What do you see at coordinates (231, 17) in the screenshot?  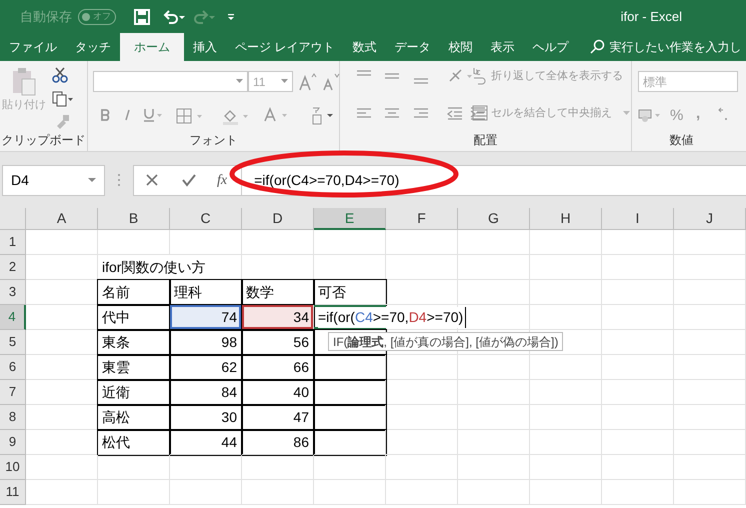 I see `customize-icon` at bounding box center [231, 17].